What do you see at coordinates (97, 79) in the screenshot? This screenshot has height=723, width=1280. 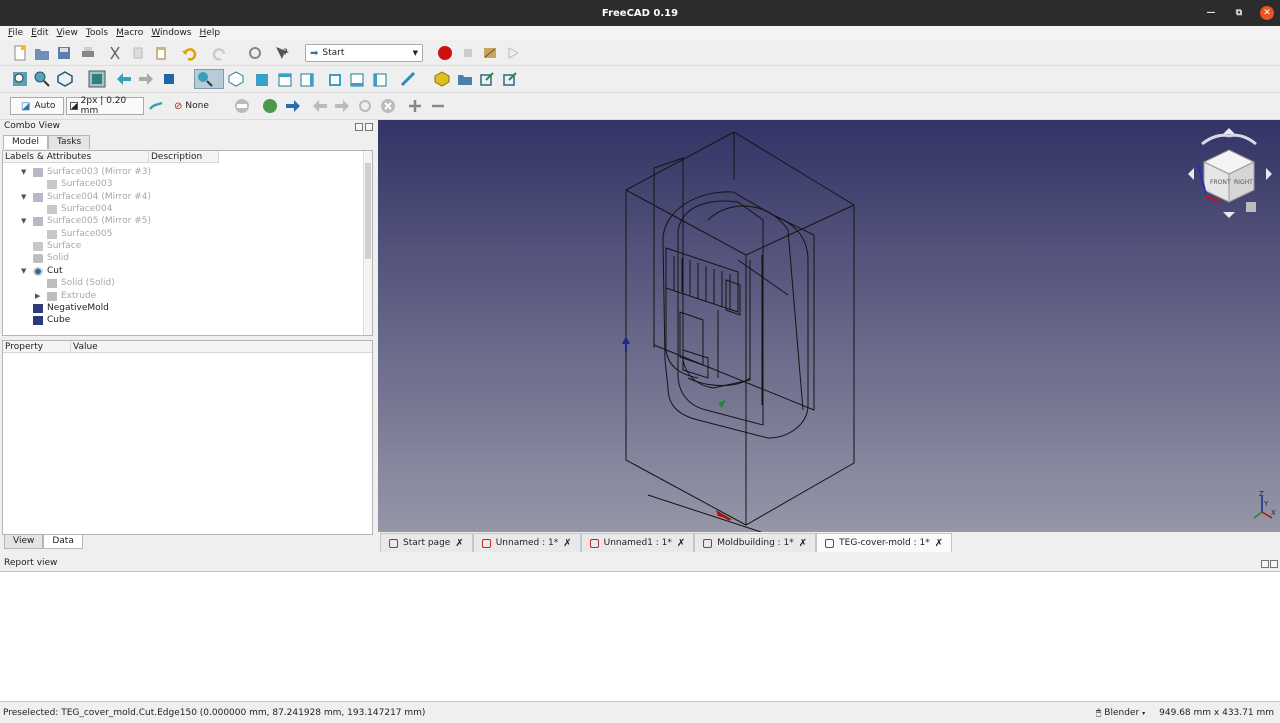 I see `bounding-box-icon` at bounding box center [97, 79].